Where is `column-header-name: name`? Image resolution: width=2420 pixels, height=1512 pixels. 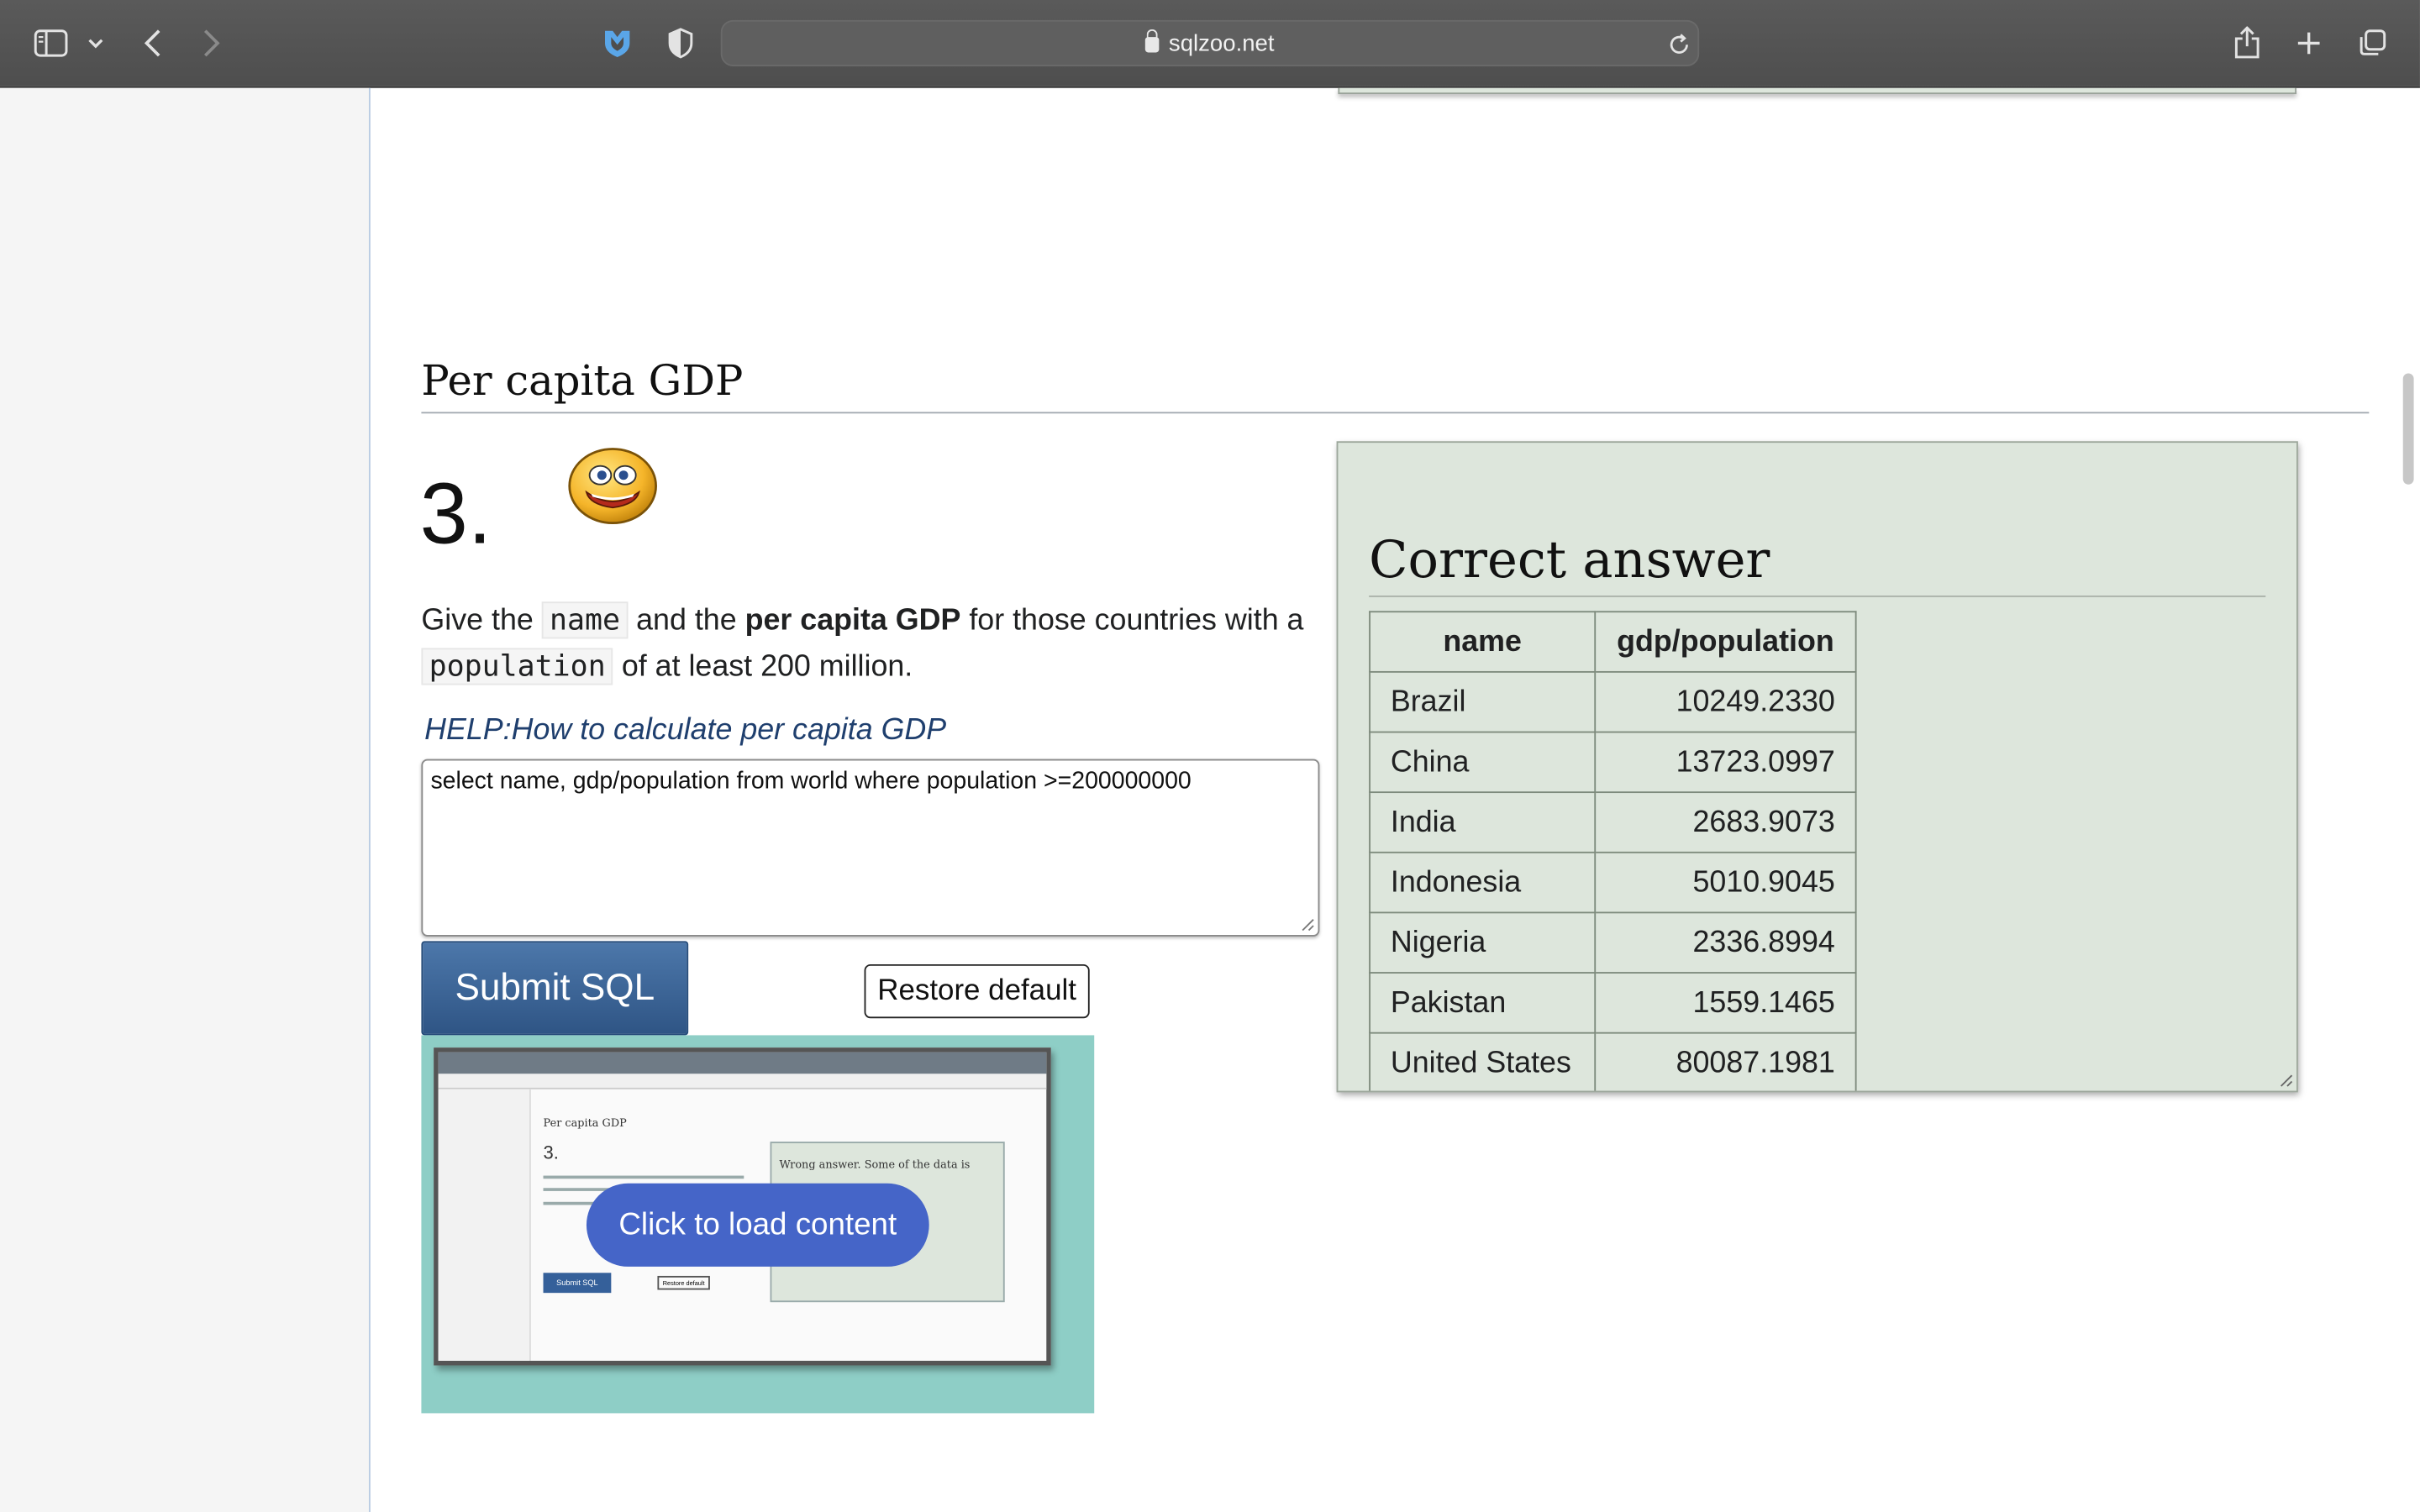
column-header-name: name is located at coordinates (1483, 642).